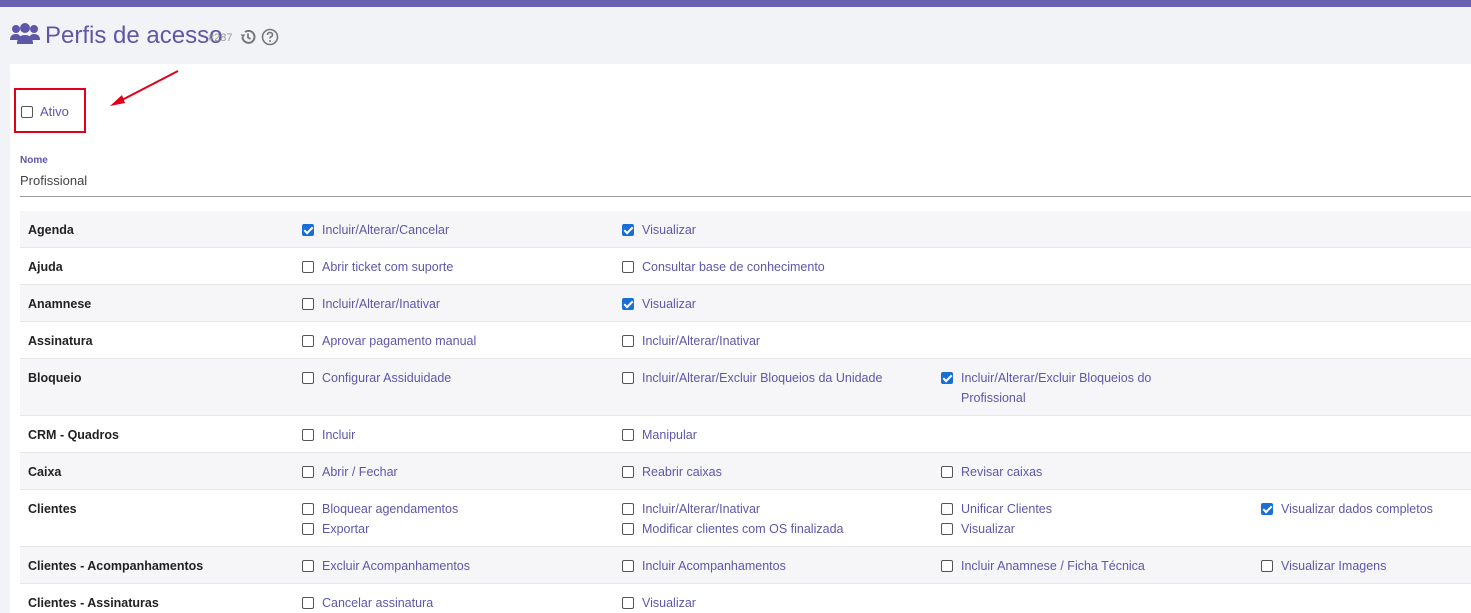 The width and height of the screenshot is (1471, 613). I want to click on option-label: Visualizar Imagens, so click(1334, 566).